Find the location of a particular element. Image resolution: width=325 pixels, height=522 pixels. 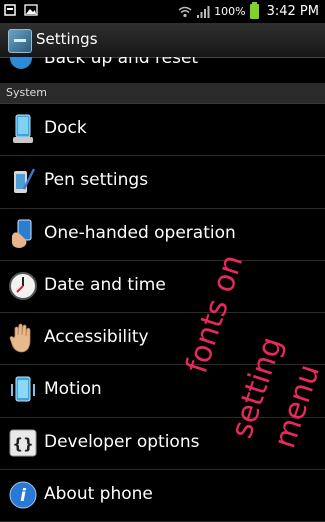

info-icon: i is located at coordinates (23, 495).